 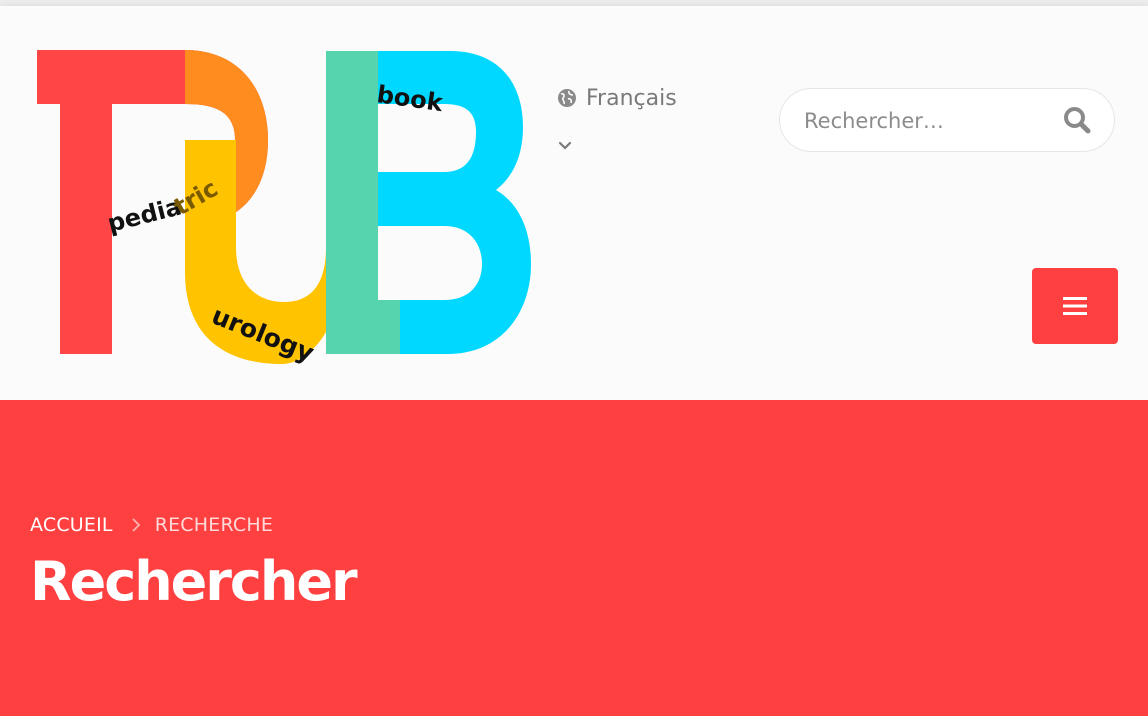 What do you see at coordinates (631, 98) in the screenshot?
I see `language-label: Français` at bounding box center [631, 98].